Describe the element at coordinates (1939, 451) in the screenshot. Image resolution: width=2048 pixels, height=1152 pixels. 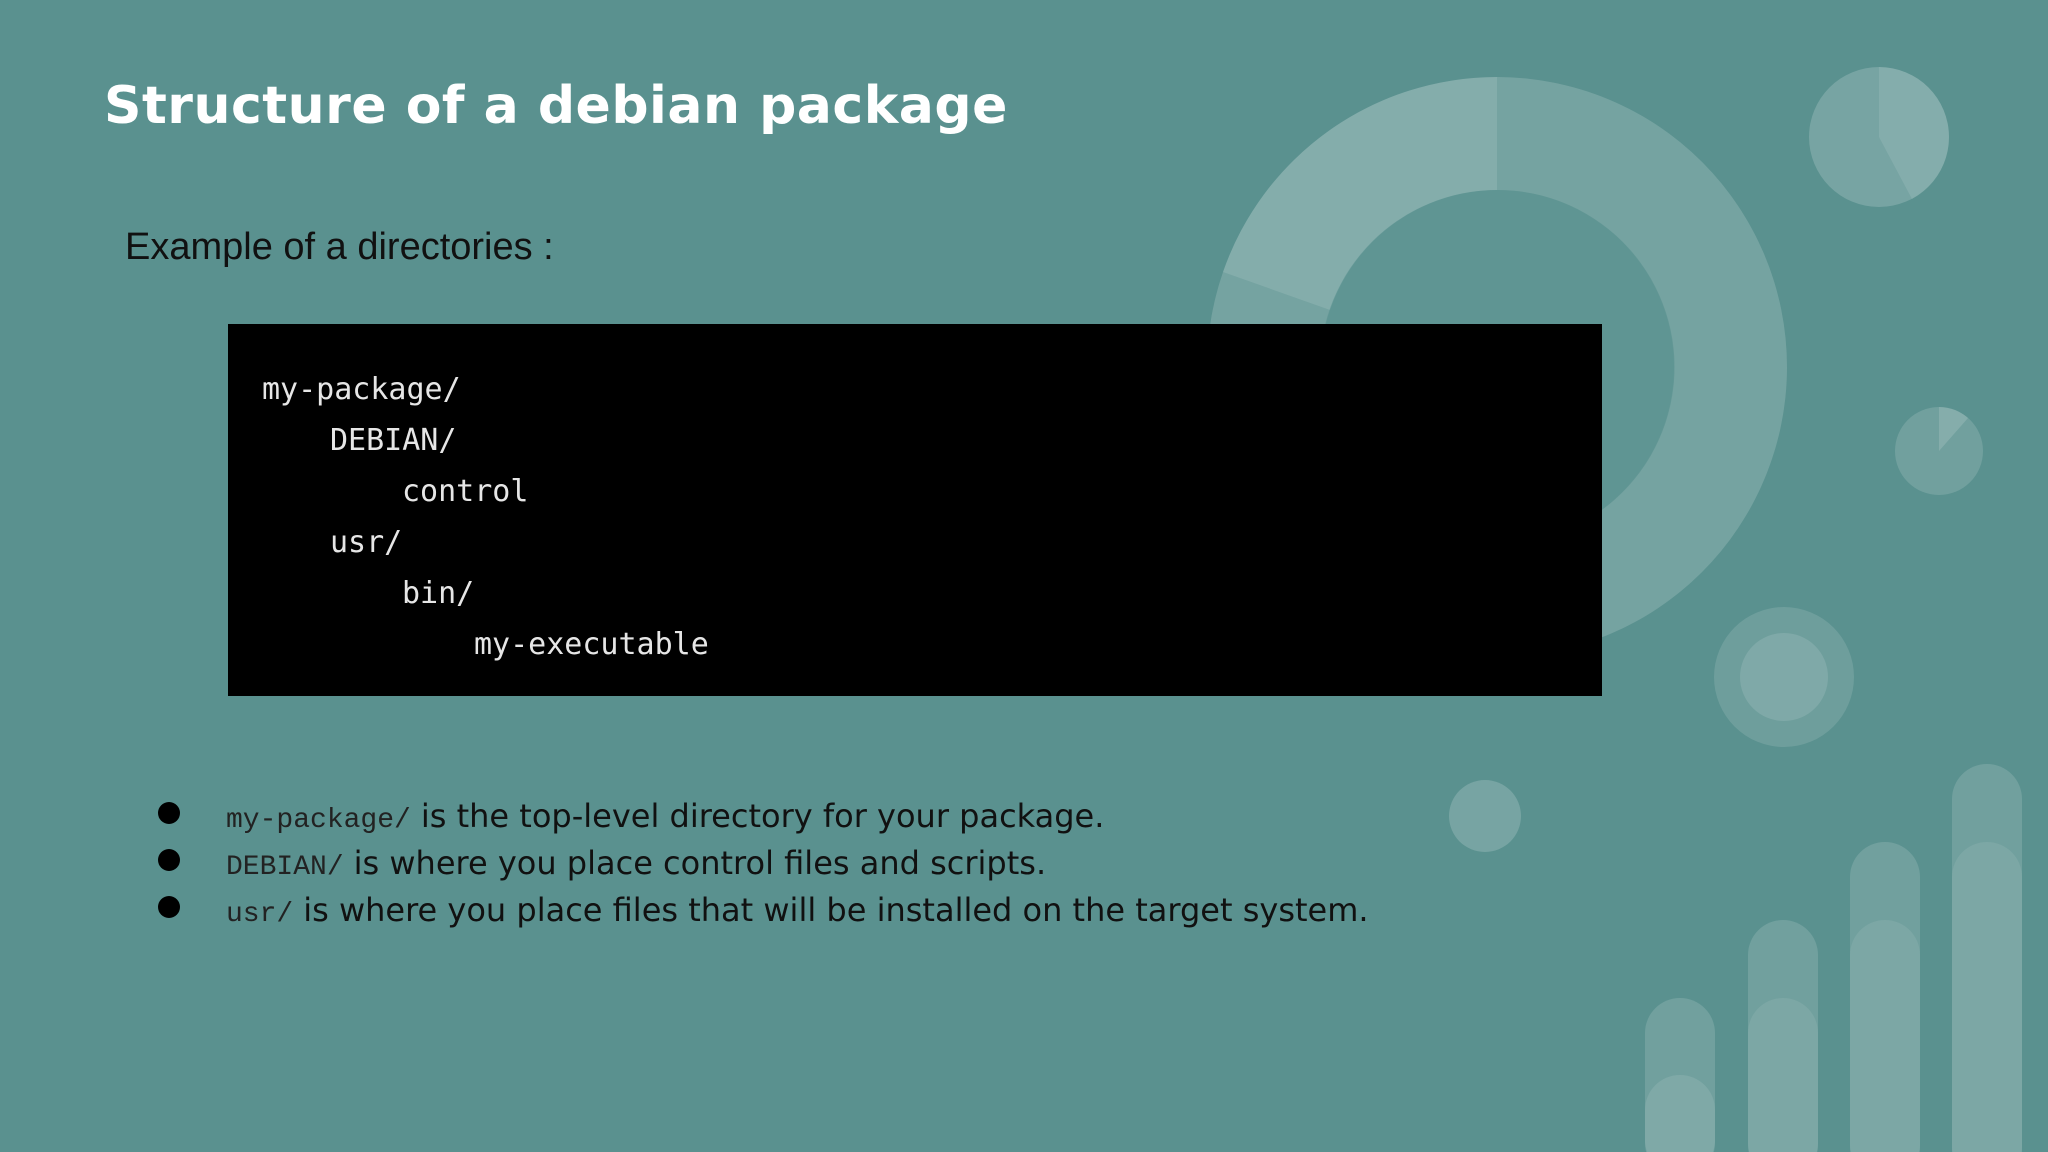
I see `pie-decoration-mid-right` at that location.